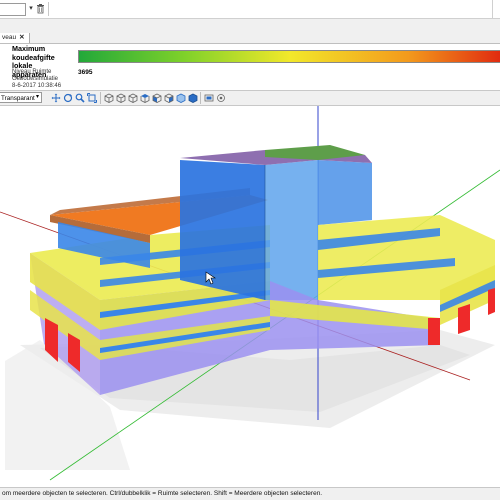  What do you see at coordinates (92, 98) in the screenshot?
I see `zoom-extents-icon` at bounding box center [92, 98].